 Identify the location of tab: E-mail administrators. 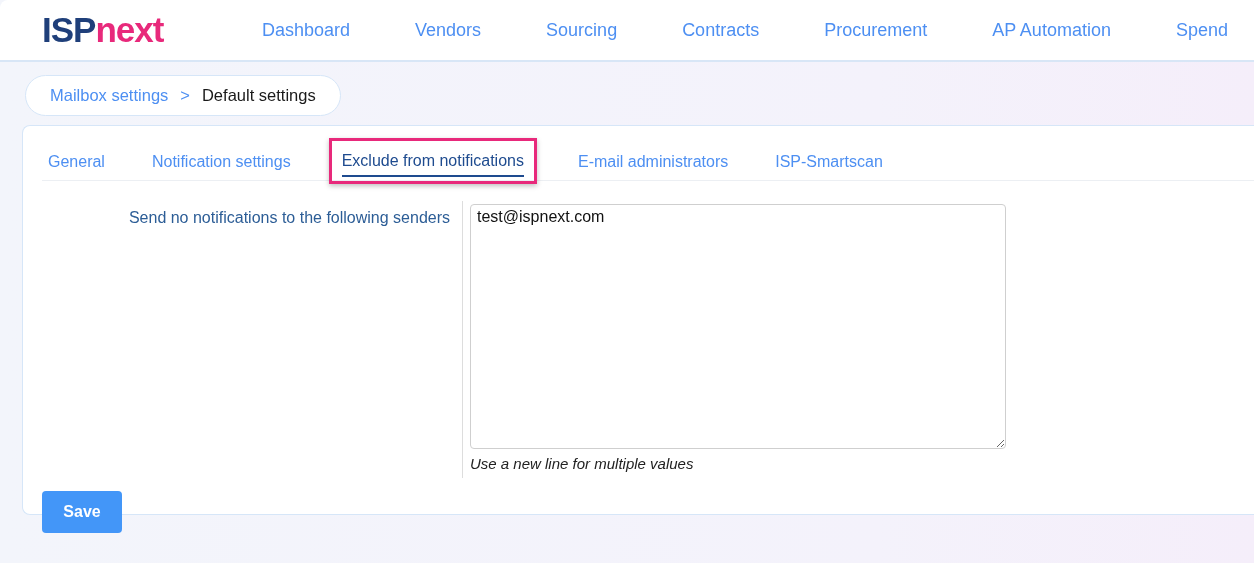
(653, 162).